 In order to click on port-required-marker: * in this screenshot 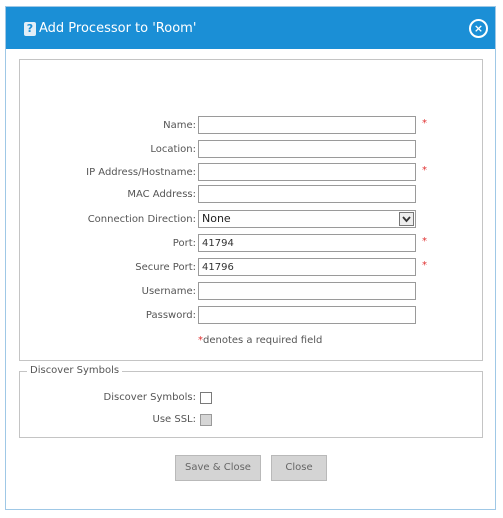, I will do `click(424, 241)`.